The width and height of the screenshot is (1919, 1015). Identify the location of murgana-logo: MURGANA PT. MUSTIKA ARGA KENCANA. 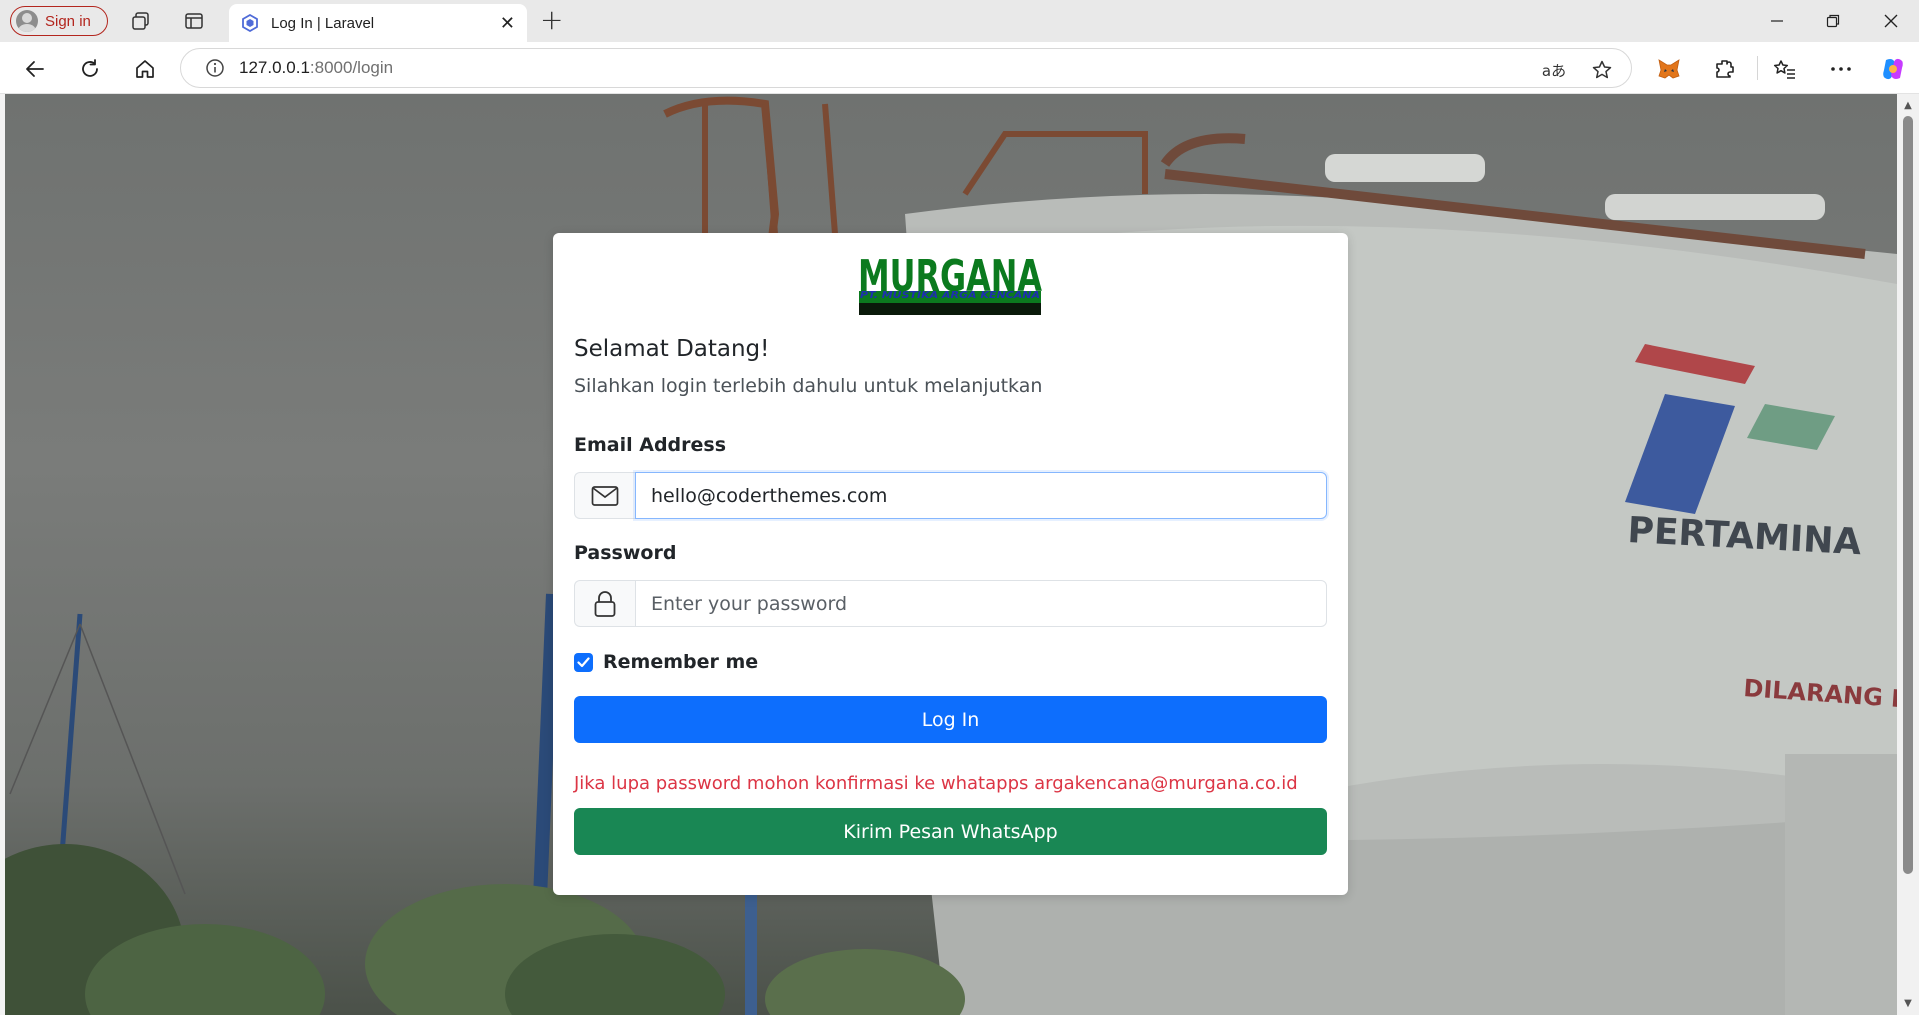
(950, 284).